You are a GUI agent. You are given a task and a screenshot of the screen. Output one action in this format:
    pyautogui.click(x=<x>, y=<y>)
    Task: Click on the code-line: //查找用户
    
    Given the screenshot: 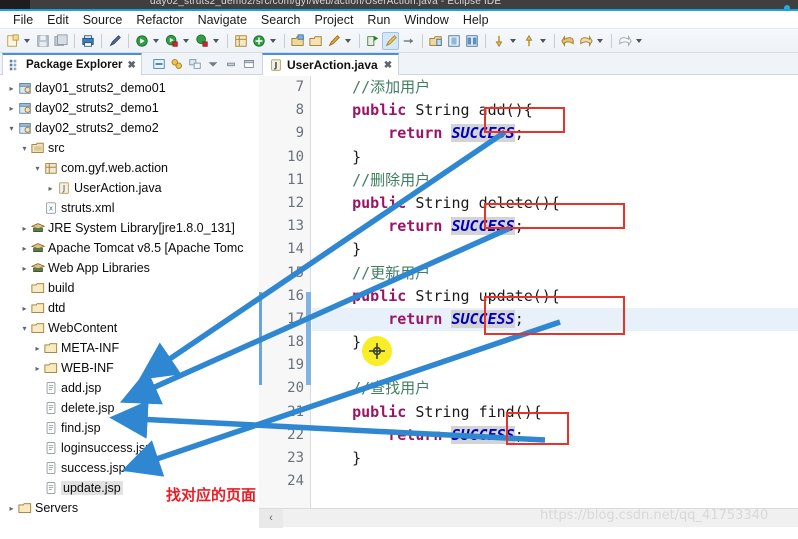 What is the action you would take?
    pyautogui.click(x=555, y=388)
    